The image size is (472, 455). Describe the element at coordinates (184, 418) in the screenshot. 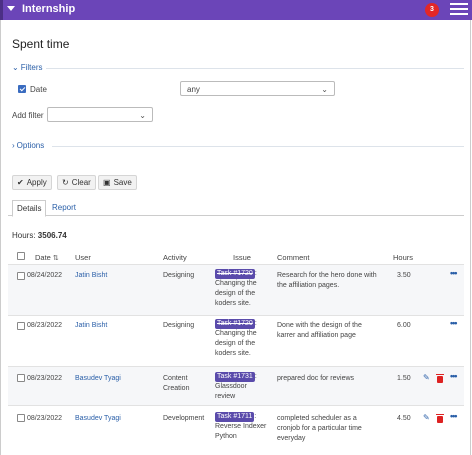

I see `row-activity: Development` at that location.